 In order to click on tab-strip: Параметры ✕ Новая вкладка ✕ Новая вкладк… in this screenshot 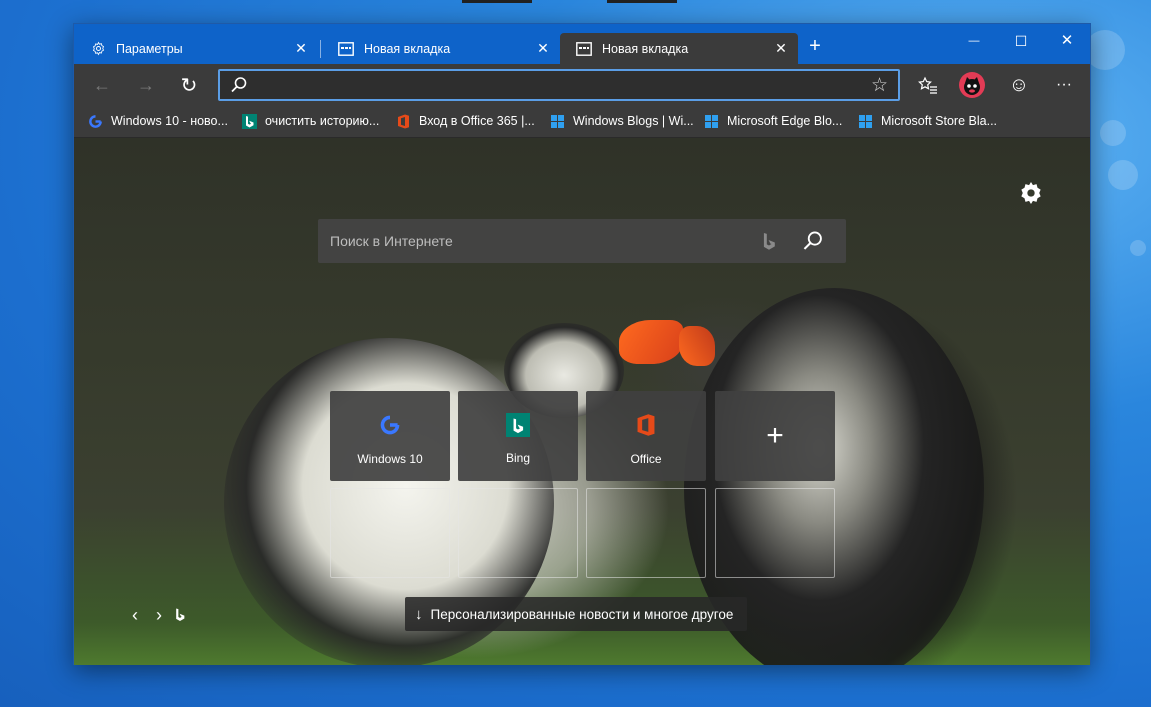, I will do `click(582, 44)`.